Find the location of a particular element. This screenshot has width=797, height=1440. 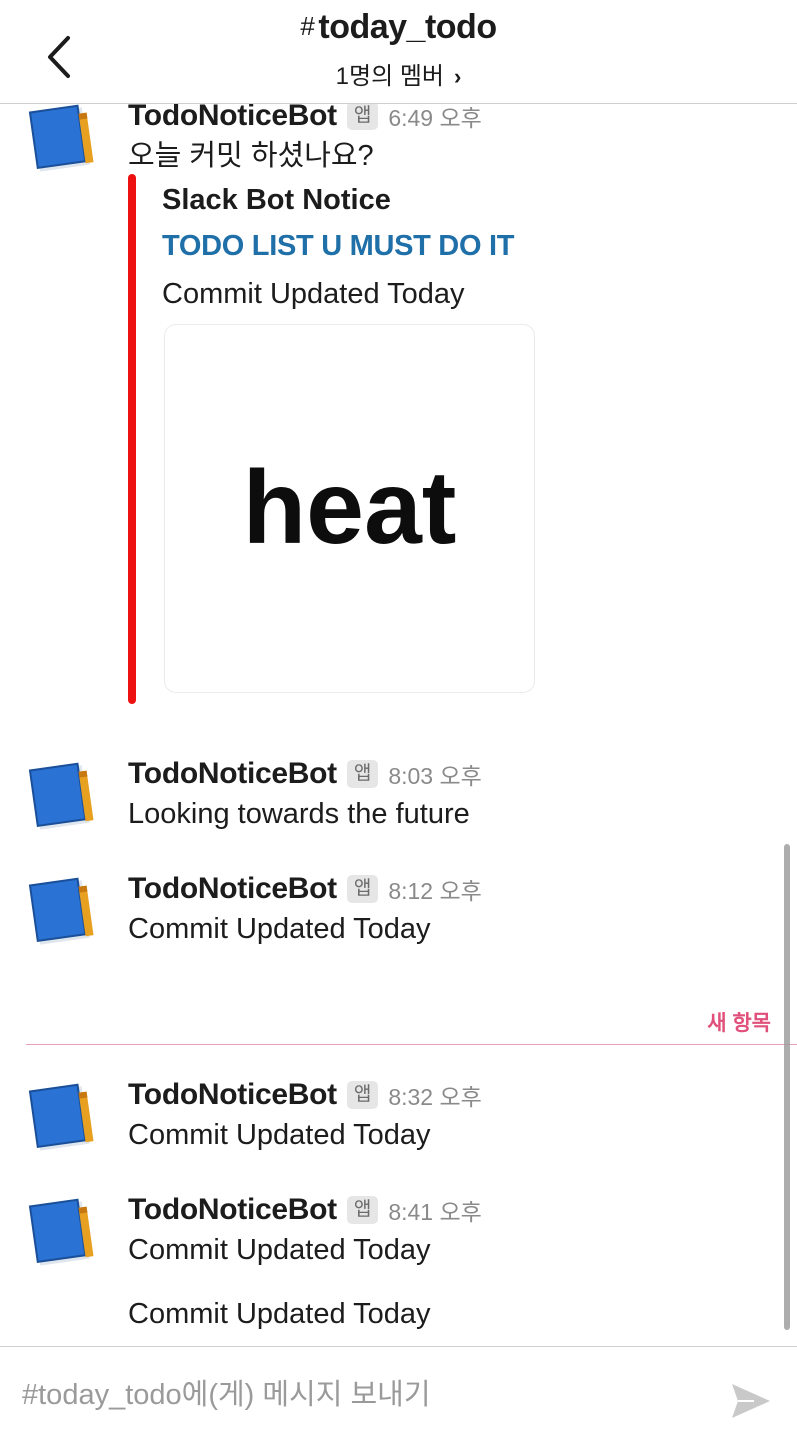

sender-line: TodoNoticeBot 앱 8:41 오후 is located at coordinates (305, 1210).